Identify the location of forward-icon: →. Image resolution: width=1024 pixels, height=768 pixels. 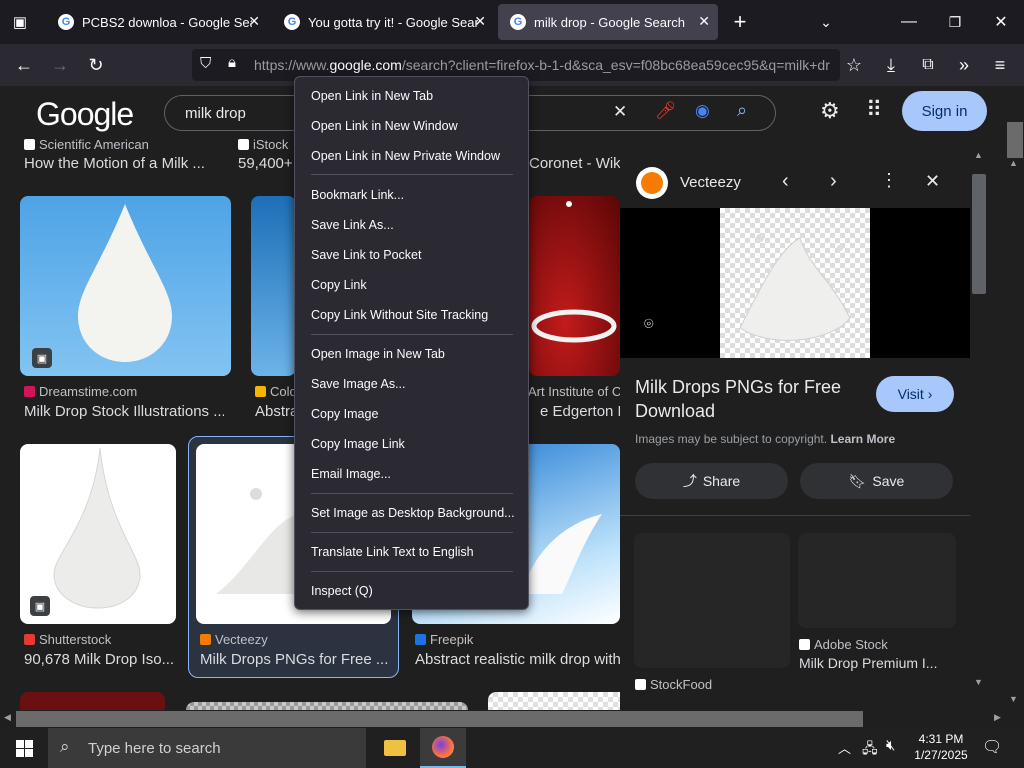
(60, 65).